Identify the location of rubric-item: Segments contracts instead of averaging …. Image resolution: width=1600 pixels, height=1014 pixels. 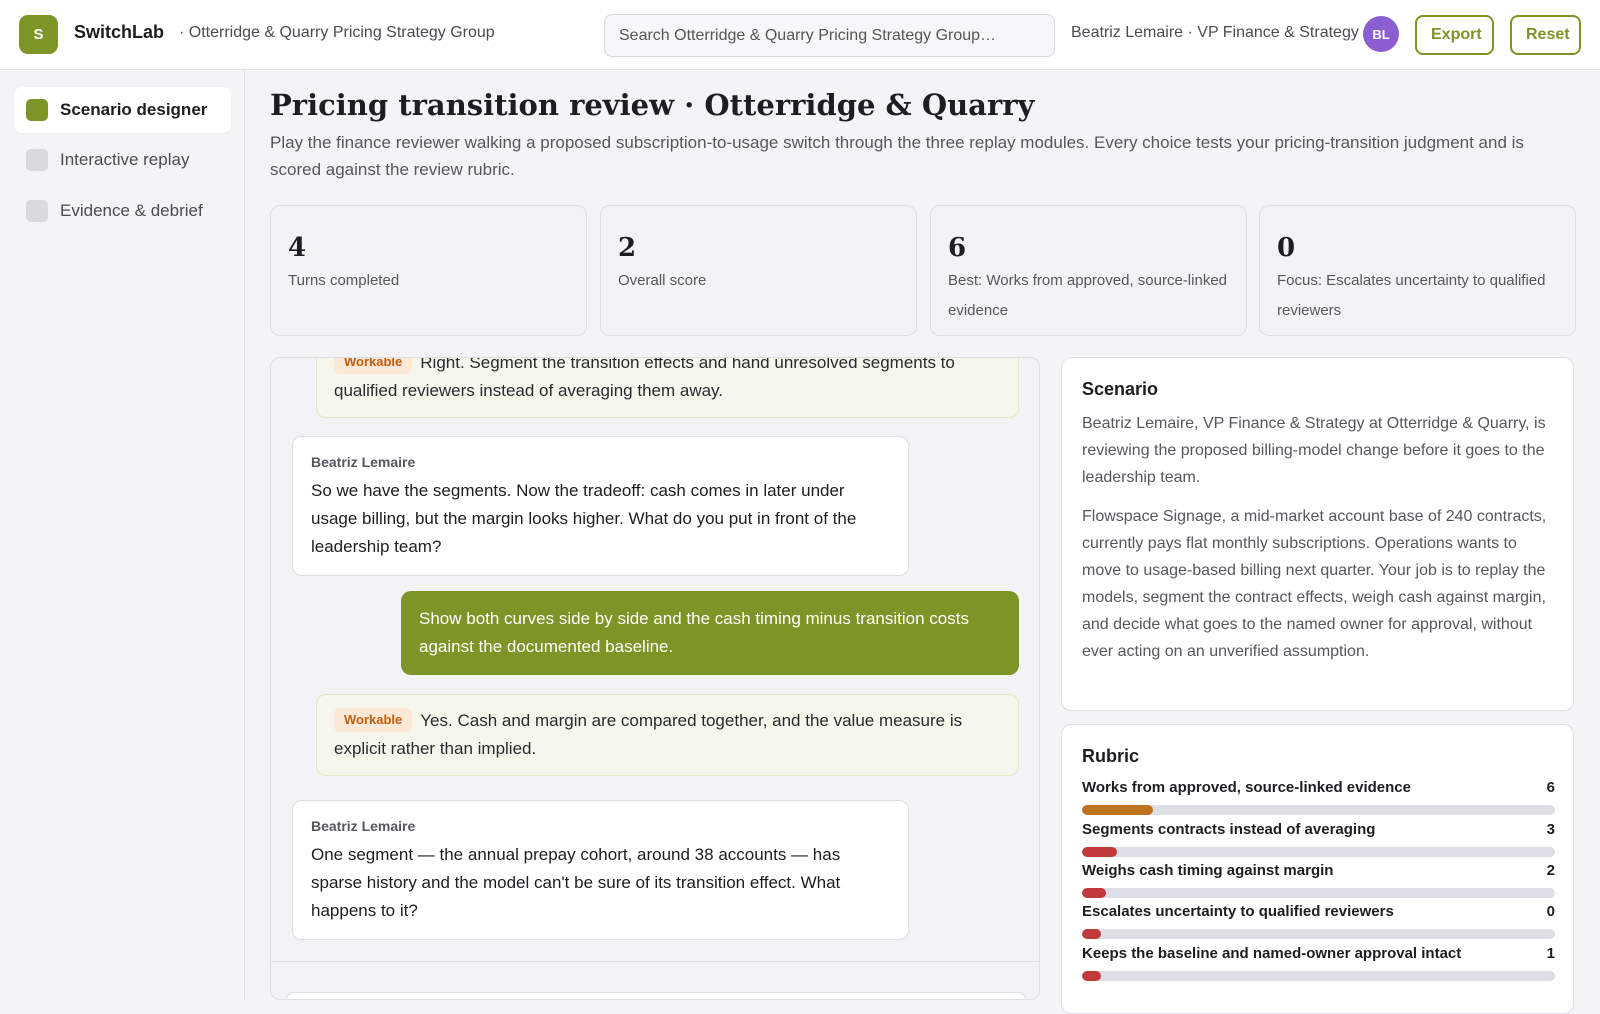
(1318, 838).